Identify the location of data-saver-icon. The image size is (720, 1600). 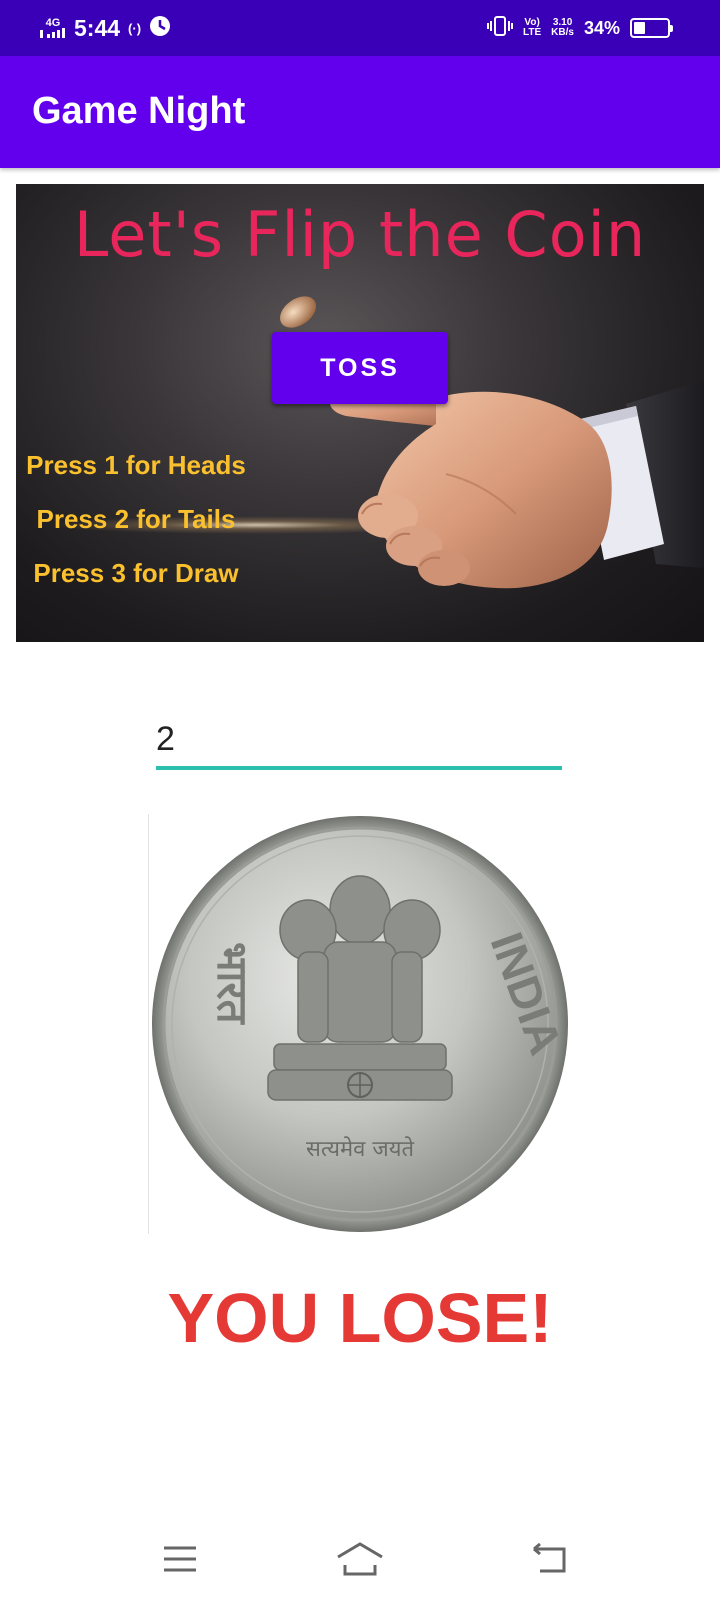
(160, 28).